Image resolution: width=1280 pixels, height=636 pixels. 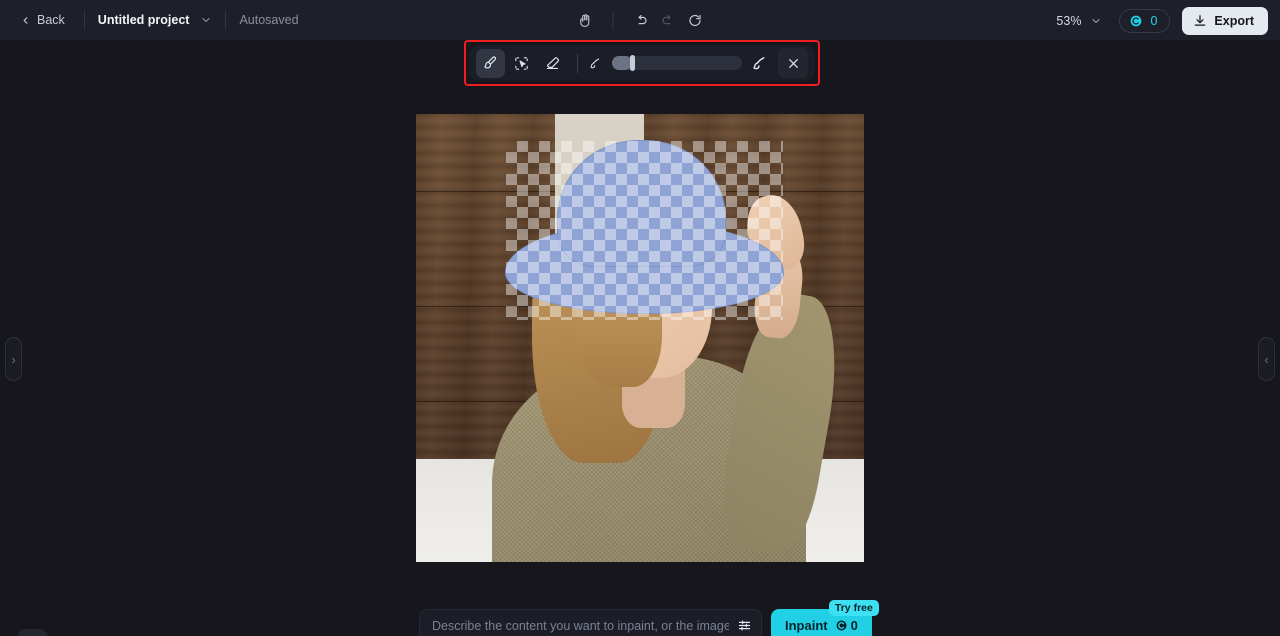 I want to click on hand-tool-button, so click(x=585, y=20).